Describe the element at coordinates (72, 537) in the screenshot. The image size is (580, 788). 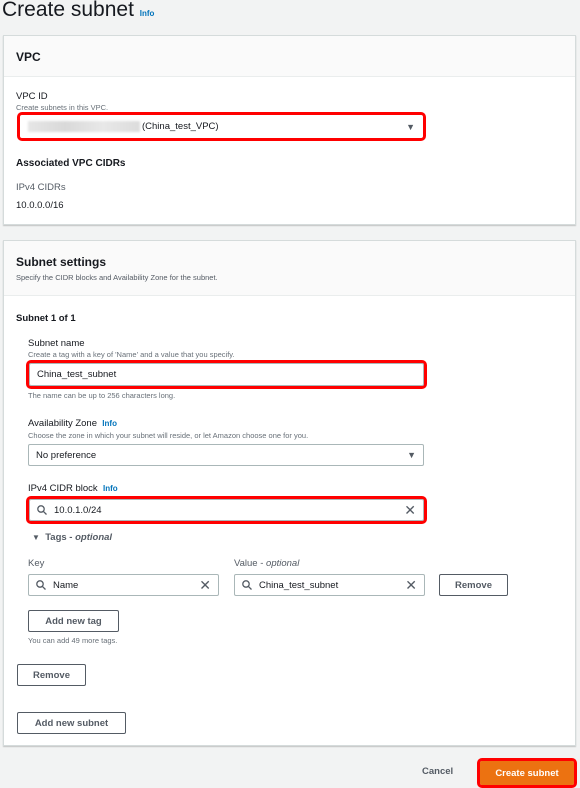
I see `tags-toggle: ▼ Tags - optional` at that location.